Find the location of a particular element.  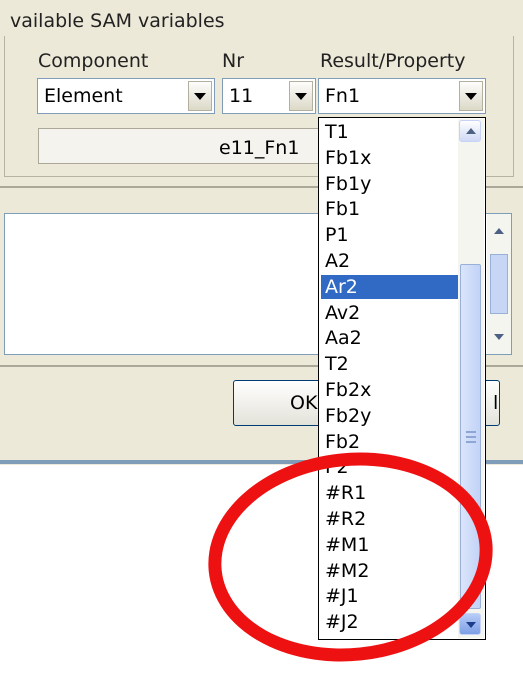

component-combo: Element is located at coordinates (126, 96).